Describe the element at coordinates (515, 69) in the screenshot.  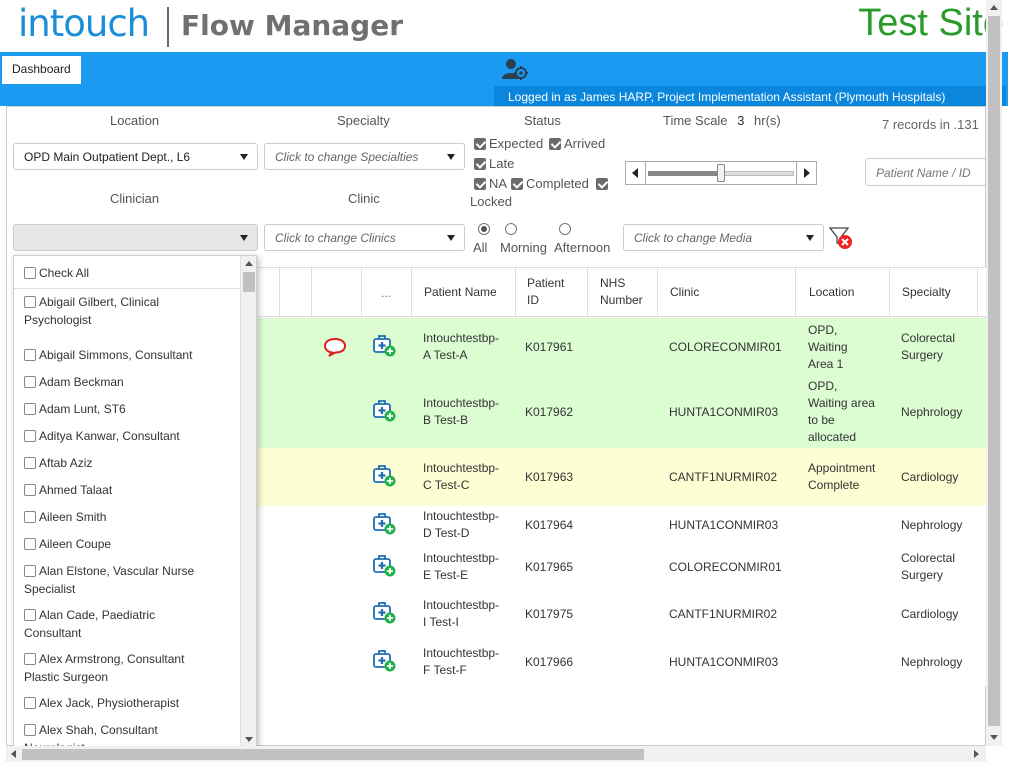
I see `user-settings-icon` at that location.